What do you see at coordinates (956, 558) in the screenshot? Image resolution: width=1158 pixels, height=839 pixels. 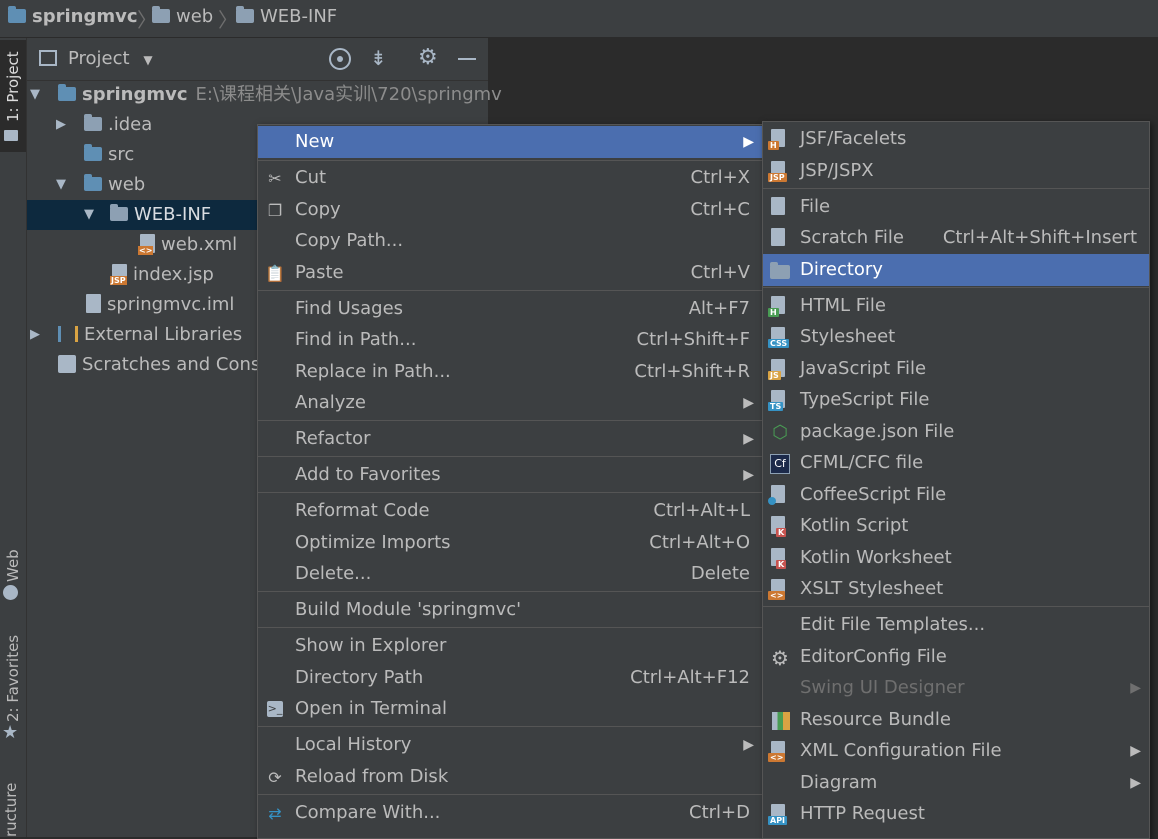 I see `submenu-item-kotlin-worksheet: K Kotlin Worksheet` at bounding box center [956, 558].